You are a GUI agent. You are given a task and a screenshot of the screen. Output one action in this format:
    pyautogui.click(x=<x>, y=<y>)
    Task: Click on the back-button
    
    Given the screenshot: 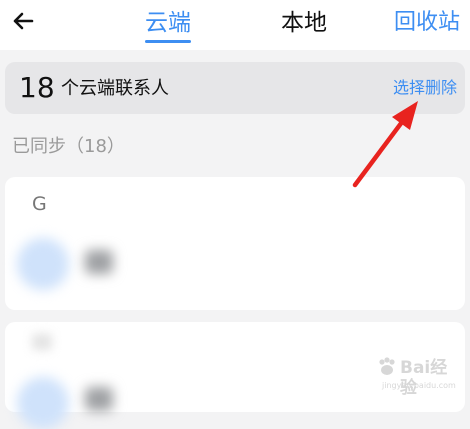 What is the action you would take?
    pyautogui.click(x=23, y=21)
    